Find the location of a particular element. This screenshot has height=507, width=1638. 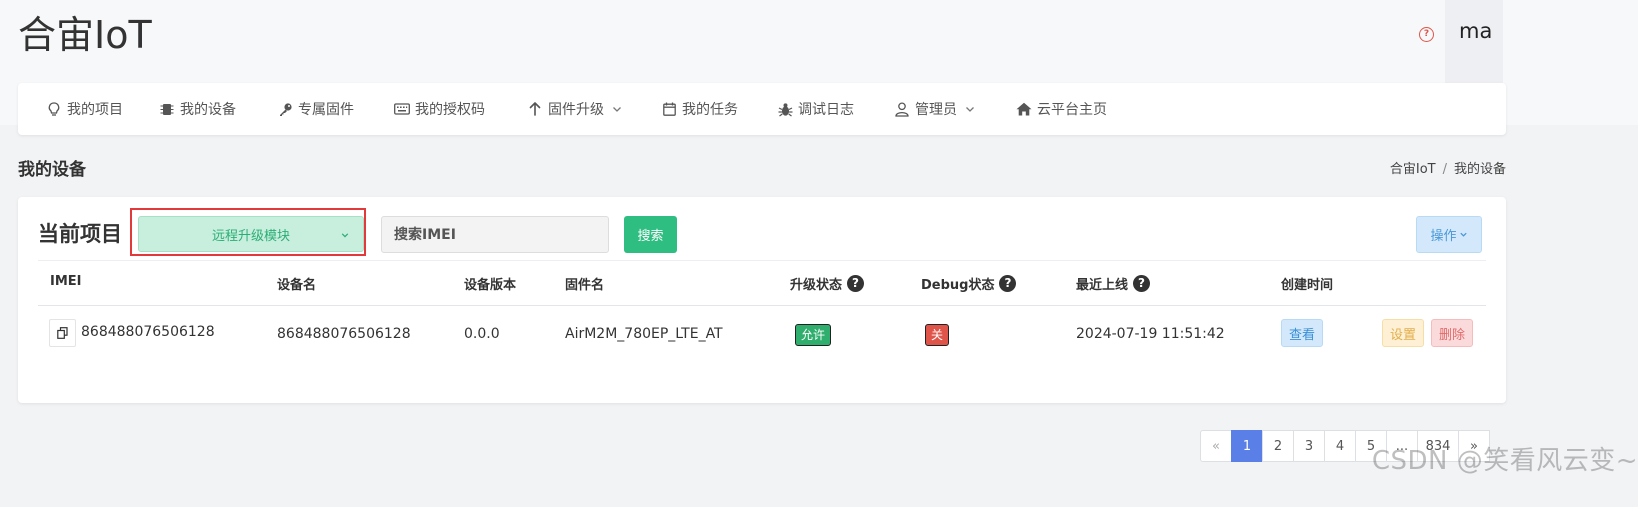

nav-label: 我的项目 is located at coordinates (95, 110).